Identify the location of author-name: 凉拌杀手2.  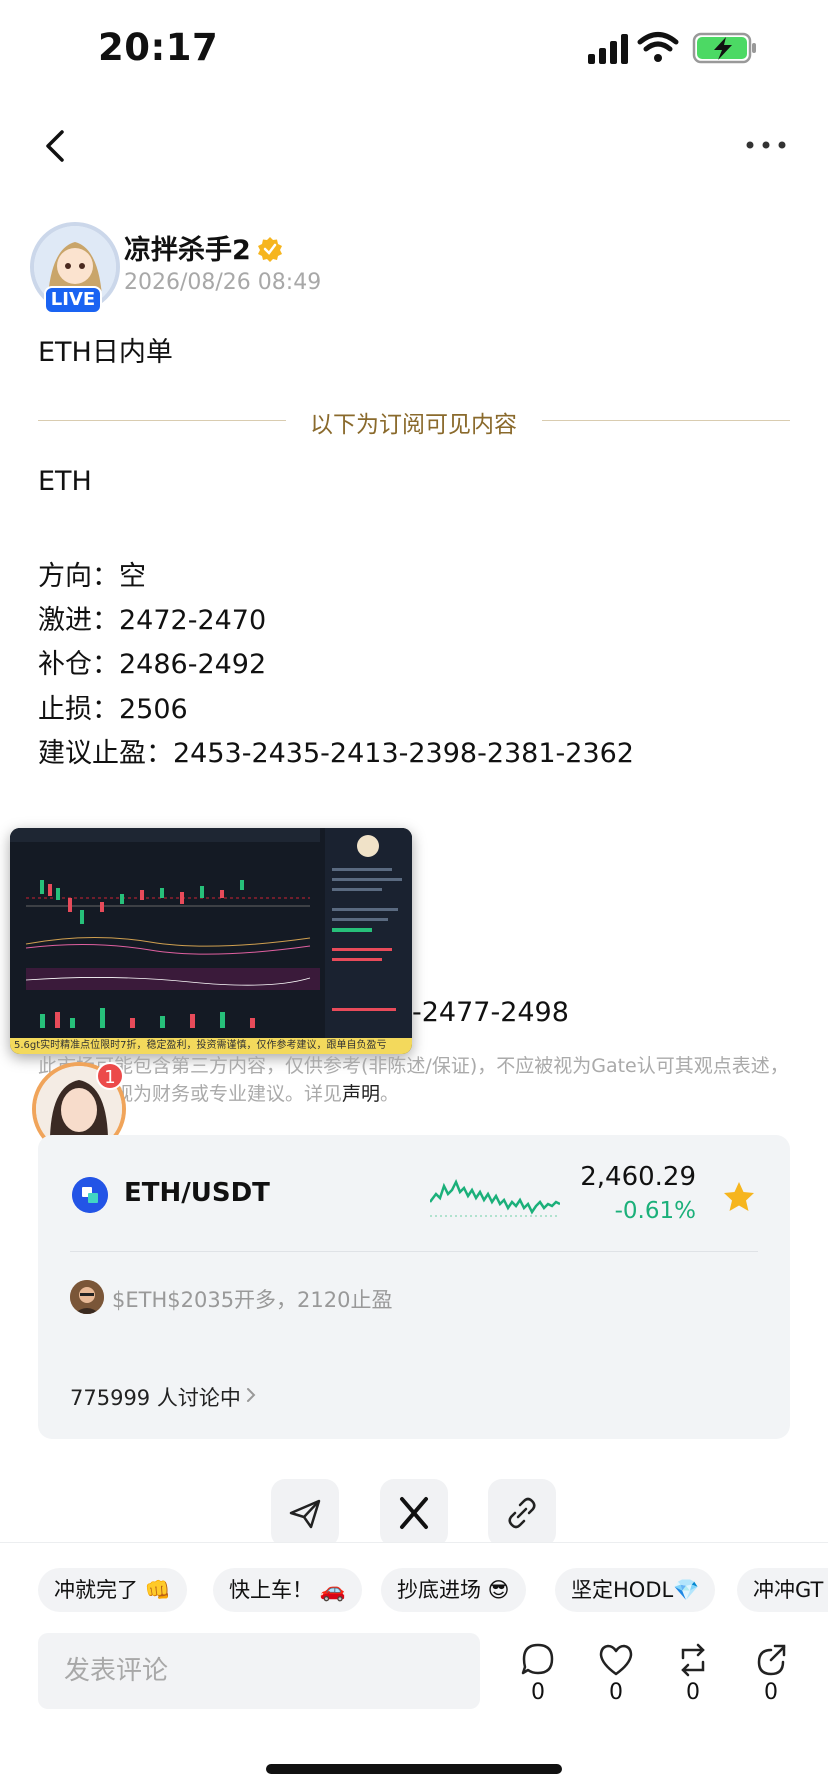
(187, 247).